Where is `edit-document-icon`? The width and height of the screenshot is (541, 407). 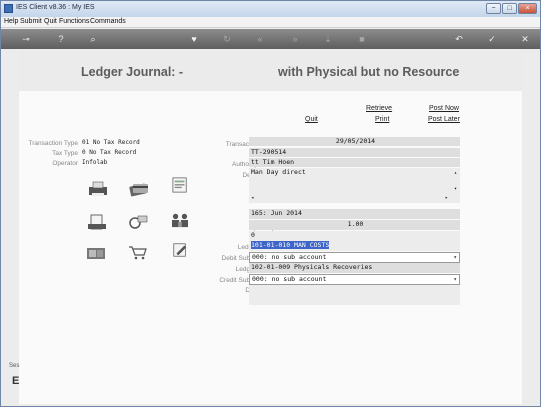
edit-document-icon is located at coordinates (180, 250).